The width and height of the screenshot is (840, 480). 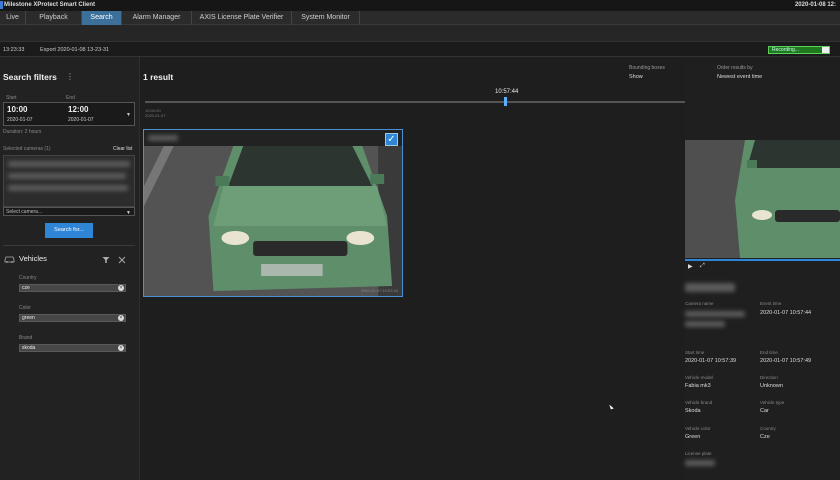 I want to click on event-time-label: Event time, so click(x=771, y=303).